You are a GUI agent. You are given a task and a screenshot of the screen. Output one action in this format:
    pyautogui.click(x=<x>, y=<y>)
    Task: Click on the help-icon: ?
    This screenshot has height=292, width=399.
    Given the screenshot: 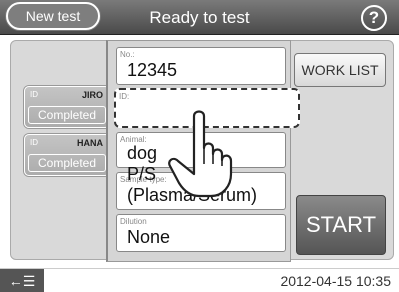 What is the action you would take?
    pyautogui.click(x=374, y=17)
    